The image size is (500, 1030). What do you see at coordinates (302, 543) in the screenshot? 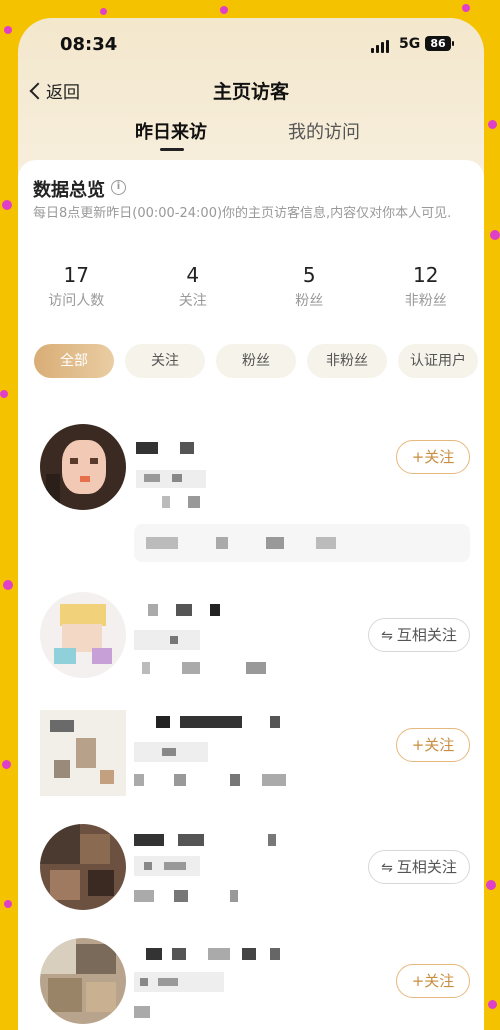
I see `redacted-comment` at bounding box center [302, 543].